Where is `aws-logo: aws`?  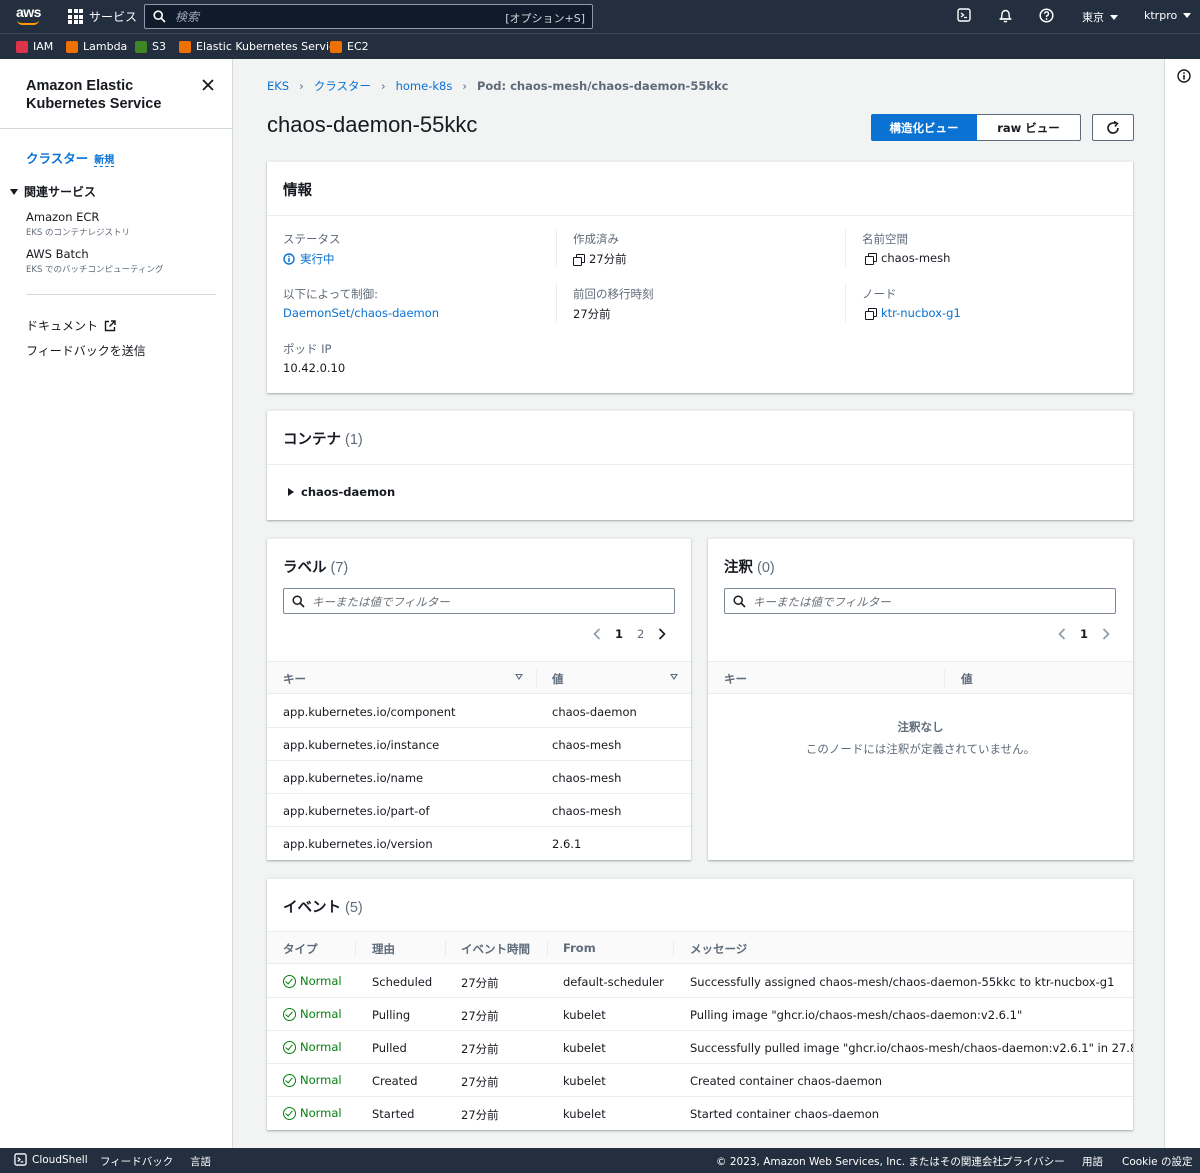
aws-logo: aws is located at coordinates (29, 16).